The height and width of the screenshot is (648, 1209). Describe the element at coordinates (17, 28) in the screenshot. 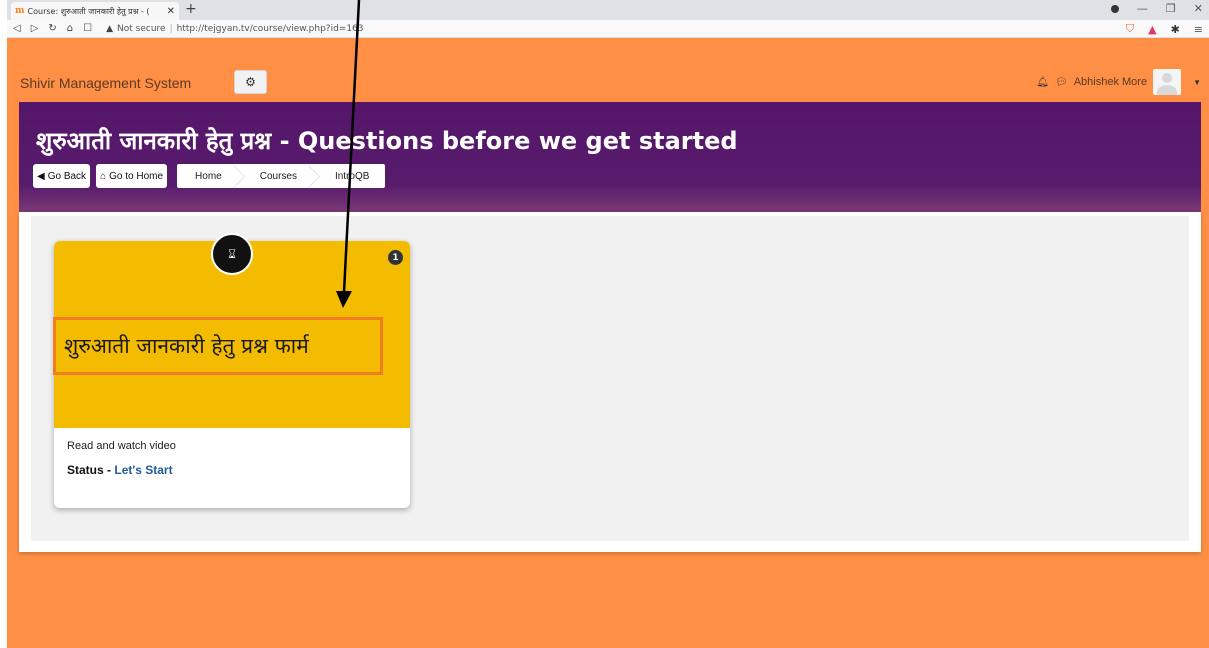

I see `back-icon: ◁` at that location.